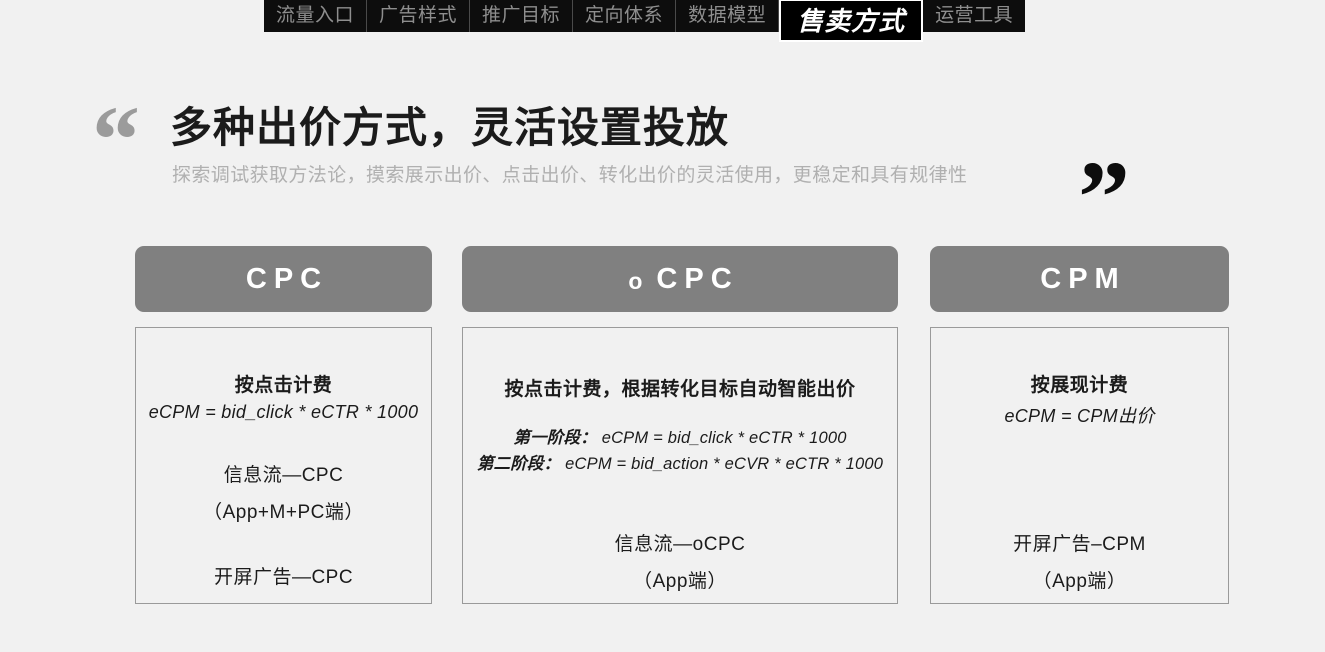 This screenshot has width=1325, height=652. What do you see at coordinates (1083, 278) in the screenshot?
I see `column-header-cpm-label: CPM` at bounding box center [1083, 278].